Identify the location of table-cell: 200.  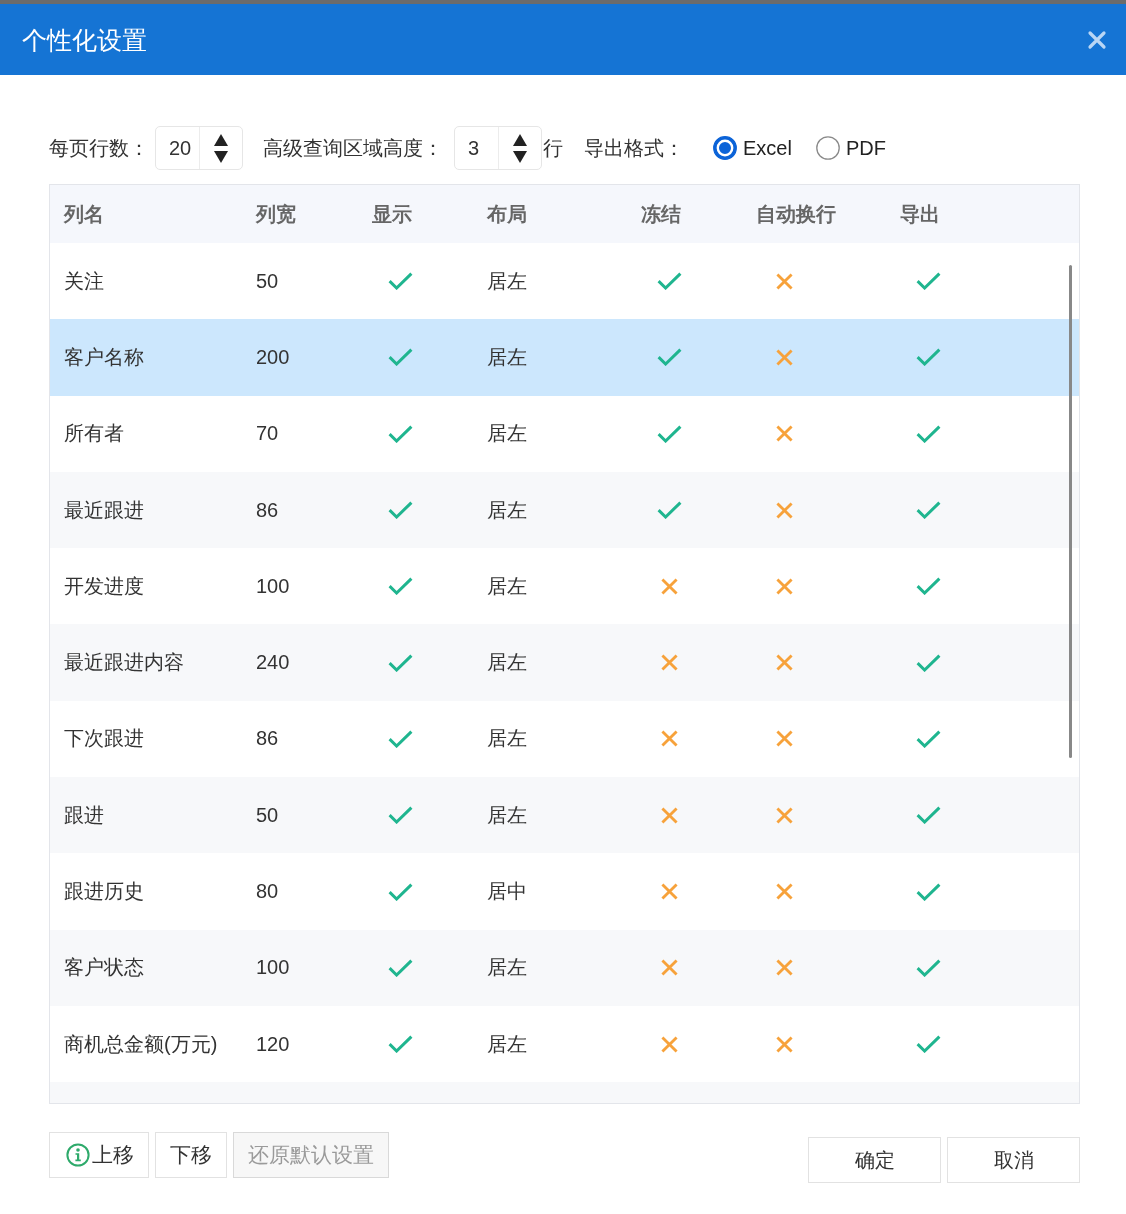
(273, 357).